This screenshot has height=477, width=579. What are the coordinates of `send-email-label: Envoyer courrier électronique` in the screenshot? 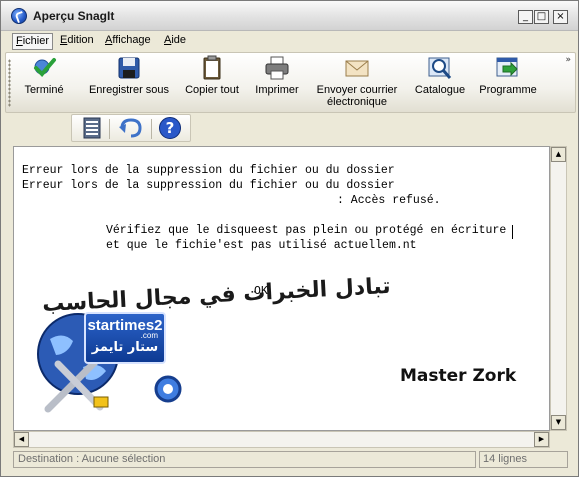 It's located at (357, 96).